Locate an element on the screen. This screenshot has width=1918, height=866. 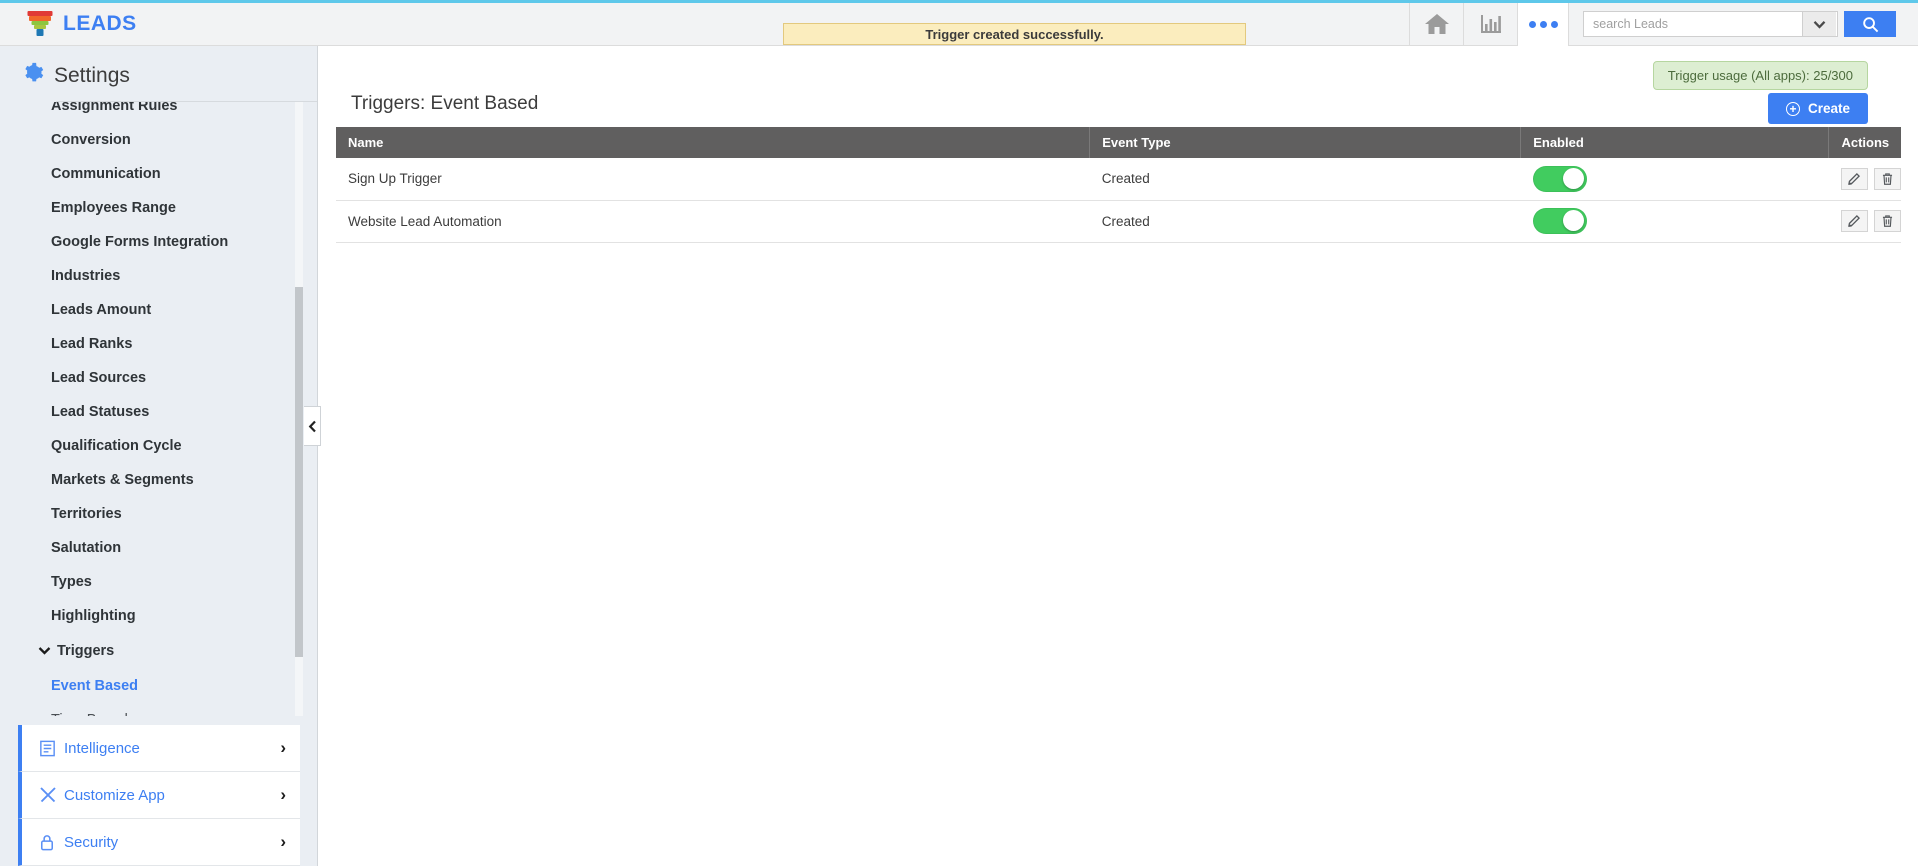
tools-icon is located at coordinates (51, 795).